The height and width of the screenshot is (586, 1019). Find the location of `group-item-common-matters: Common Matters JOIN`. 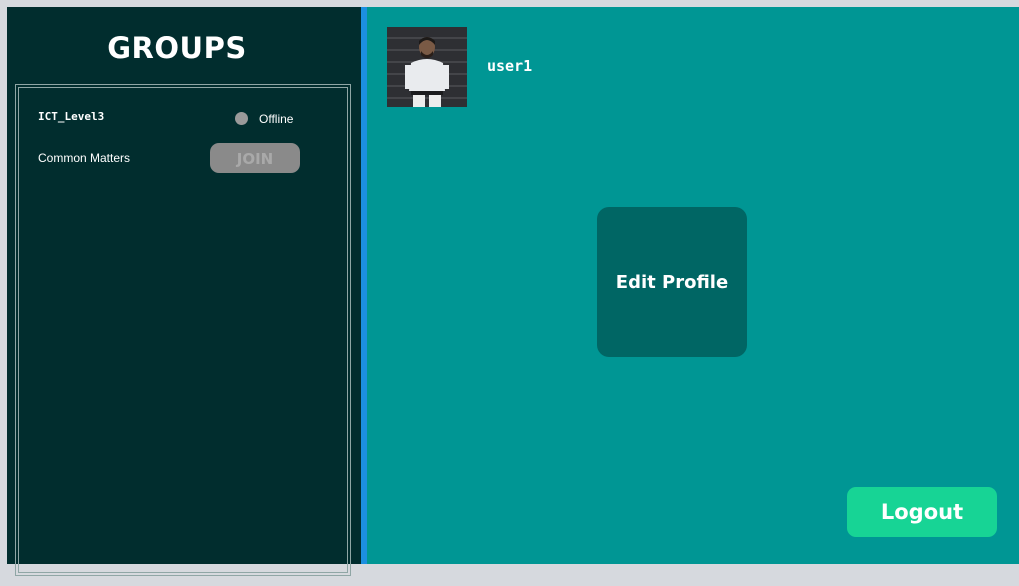

group-item-common-matters: Common Matters JOIN is located at coordinates (173, 158).